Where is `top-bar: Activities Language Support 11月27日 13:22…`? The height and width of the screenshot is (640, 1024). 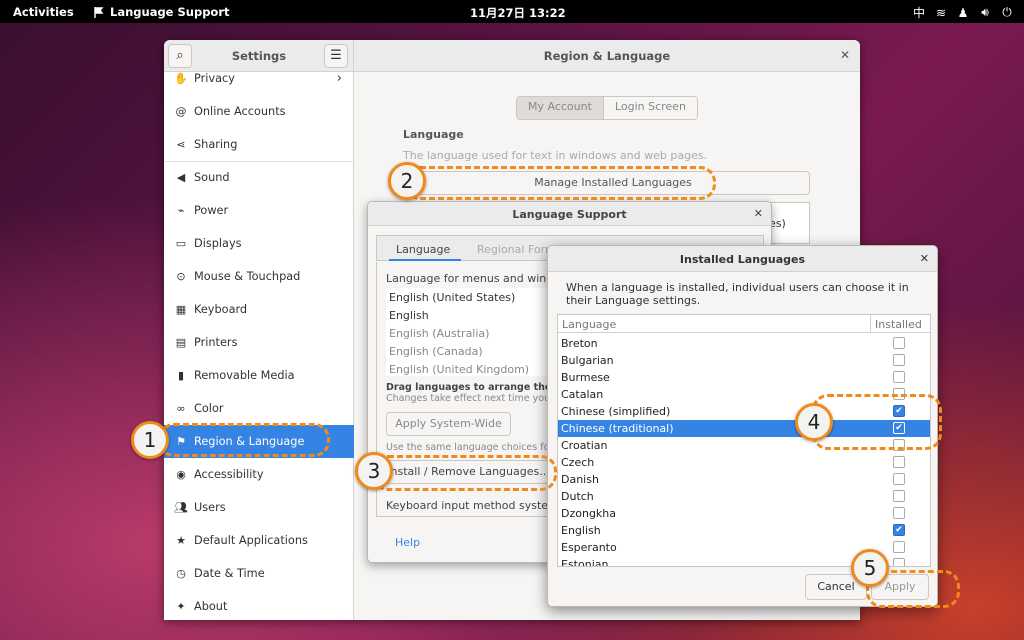 top-bar: Activities Language Support 11月27日 13:22… is located at coordinates (512, 11).